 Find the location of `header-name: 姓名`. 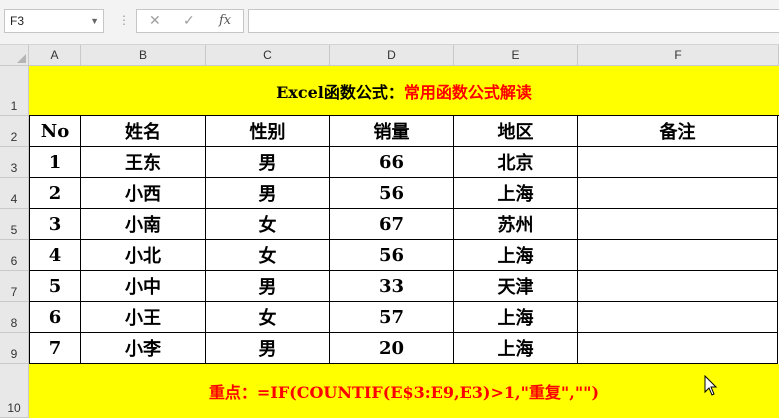

header-name: 姓名 is located at coordinates (143, 131).